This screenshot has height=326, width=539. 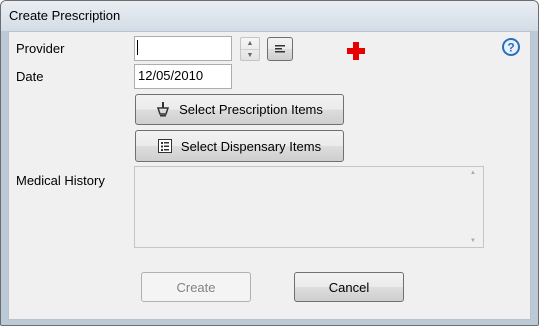 I want to click on medical-history-label: Medical History, so click(x=60, y=180).